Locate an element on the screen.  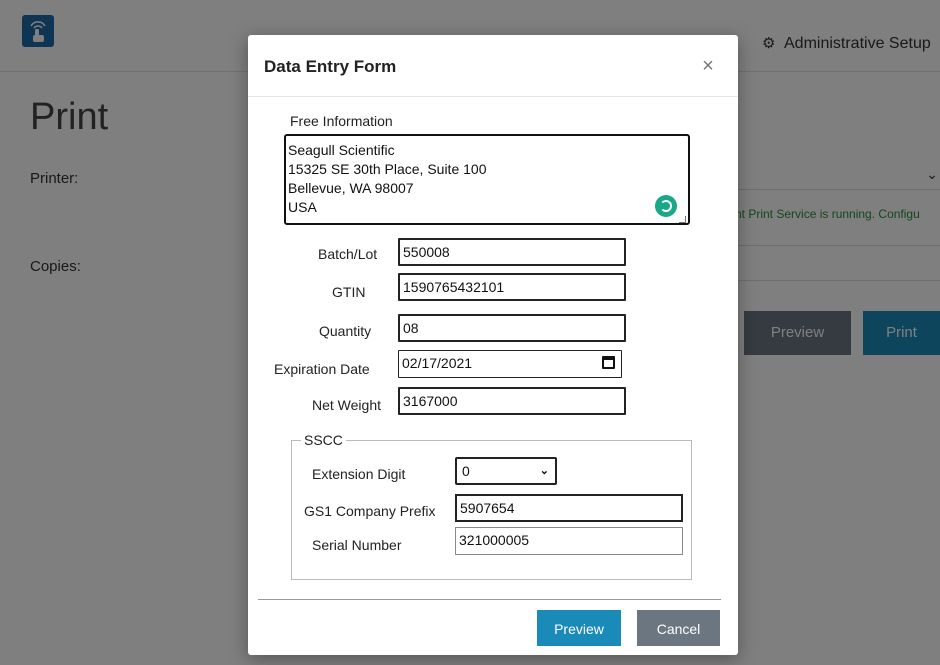
cancel-button: Cancel is located at coordinates (678, 628).